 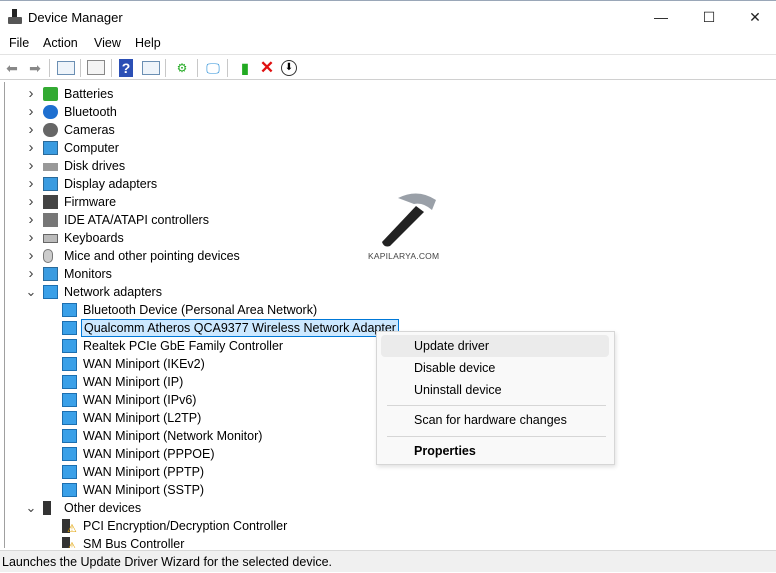 What do you see at coordinates (390, 274) in the screenshot?
I see `tree-item: › Monitors` at bounding box center [390, 274].